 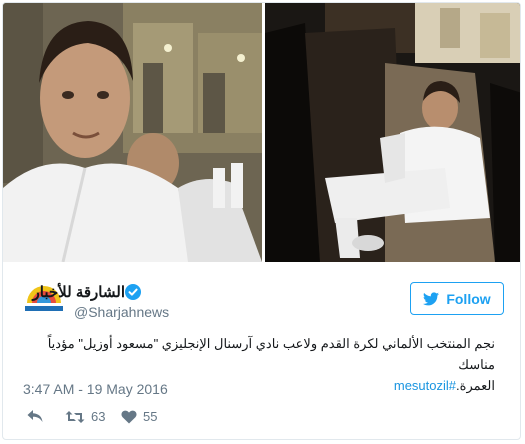 I want to click on hashtag-link: #mesutozil, so click(x=425, y=385).